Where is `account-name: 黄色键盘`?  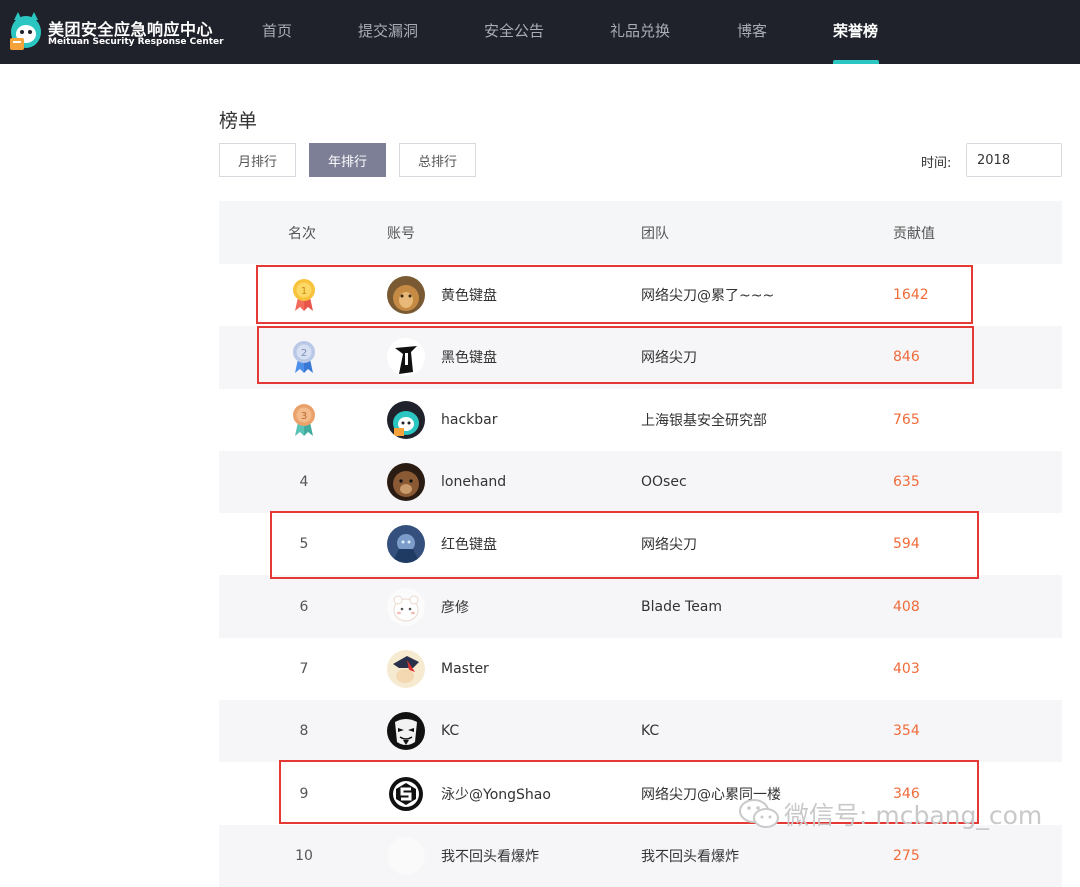 account-name: 黄色键盘 is located at coordinates (469, 295).